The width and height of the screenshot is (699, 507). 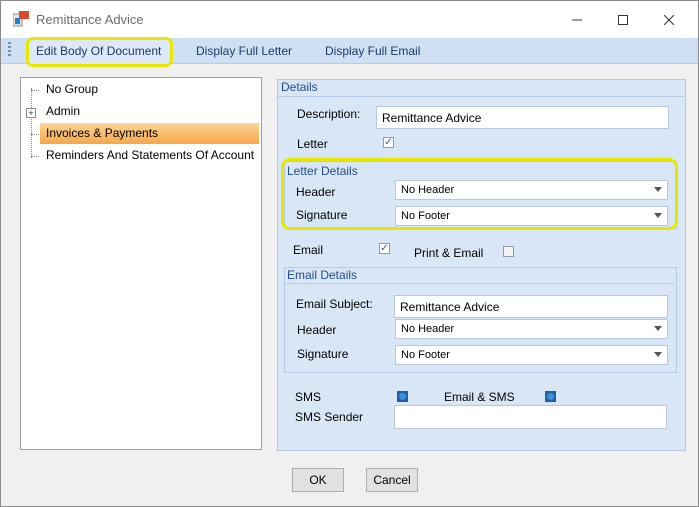 I want to click on minimize-button, so click(x=577, y=20).